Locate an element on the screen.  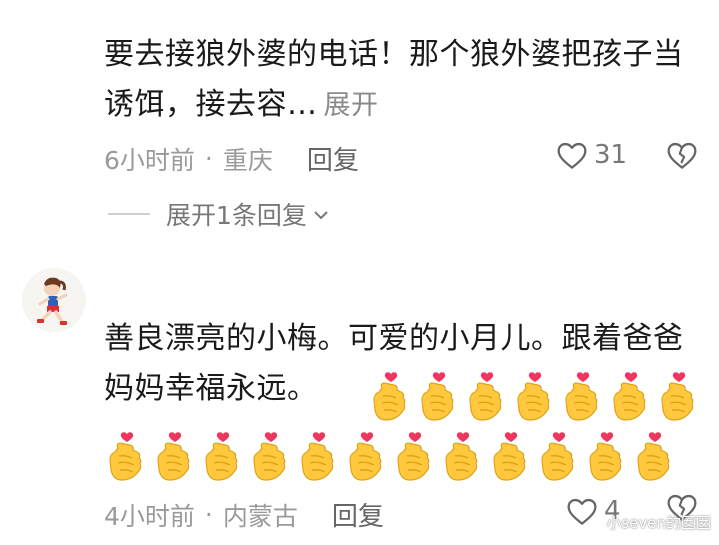
chevron-down-icon is located at coordinates (321, 214).